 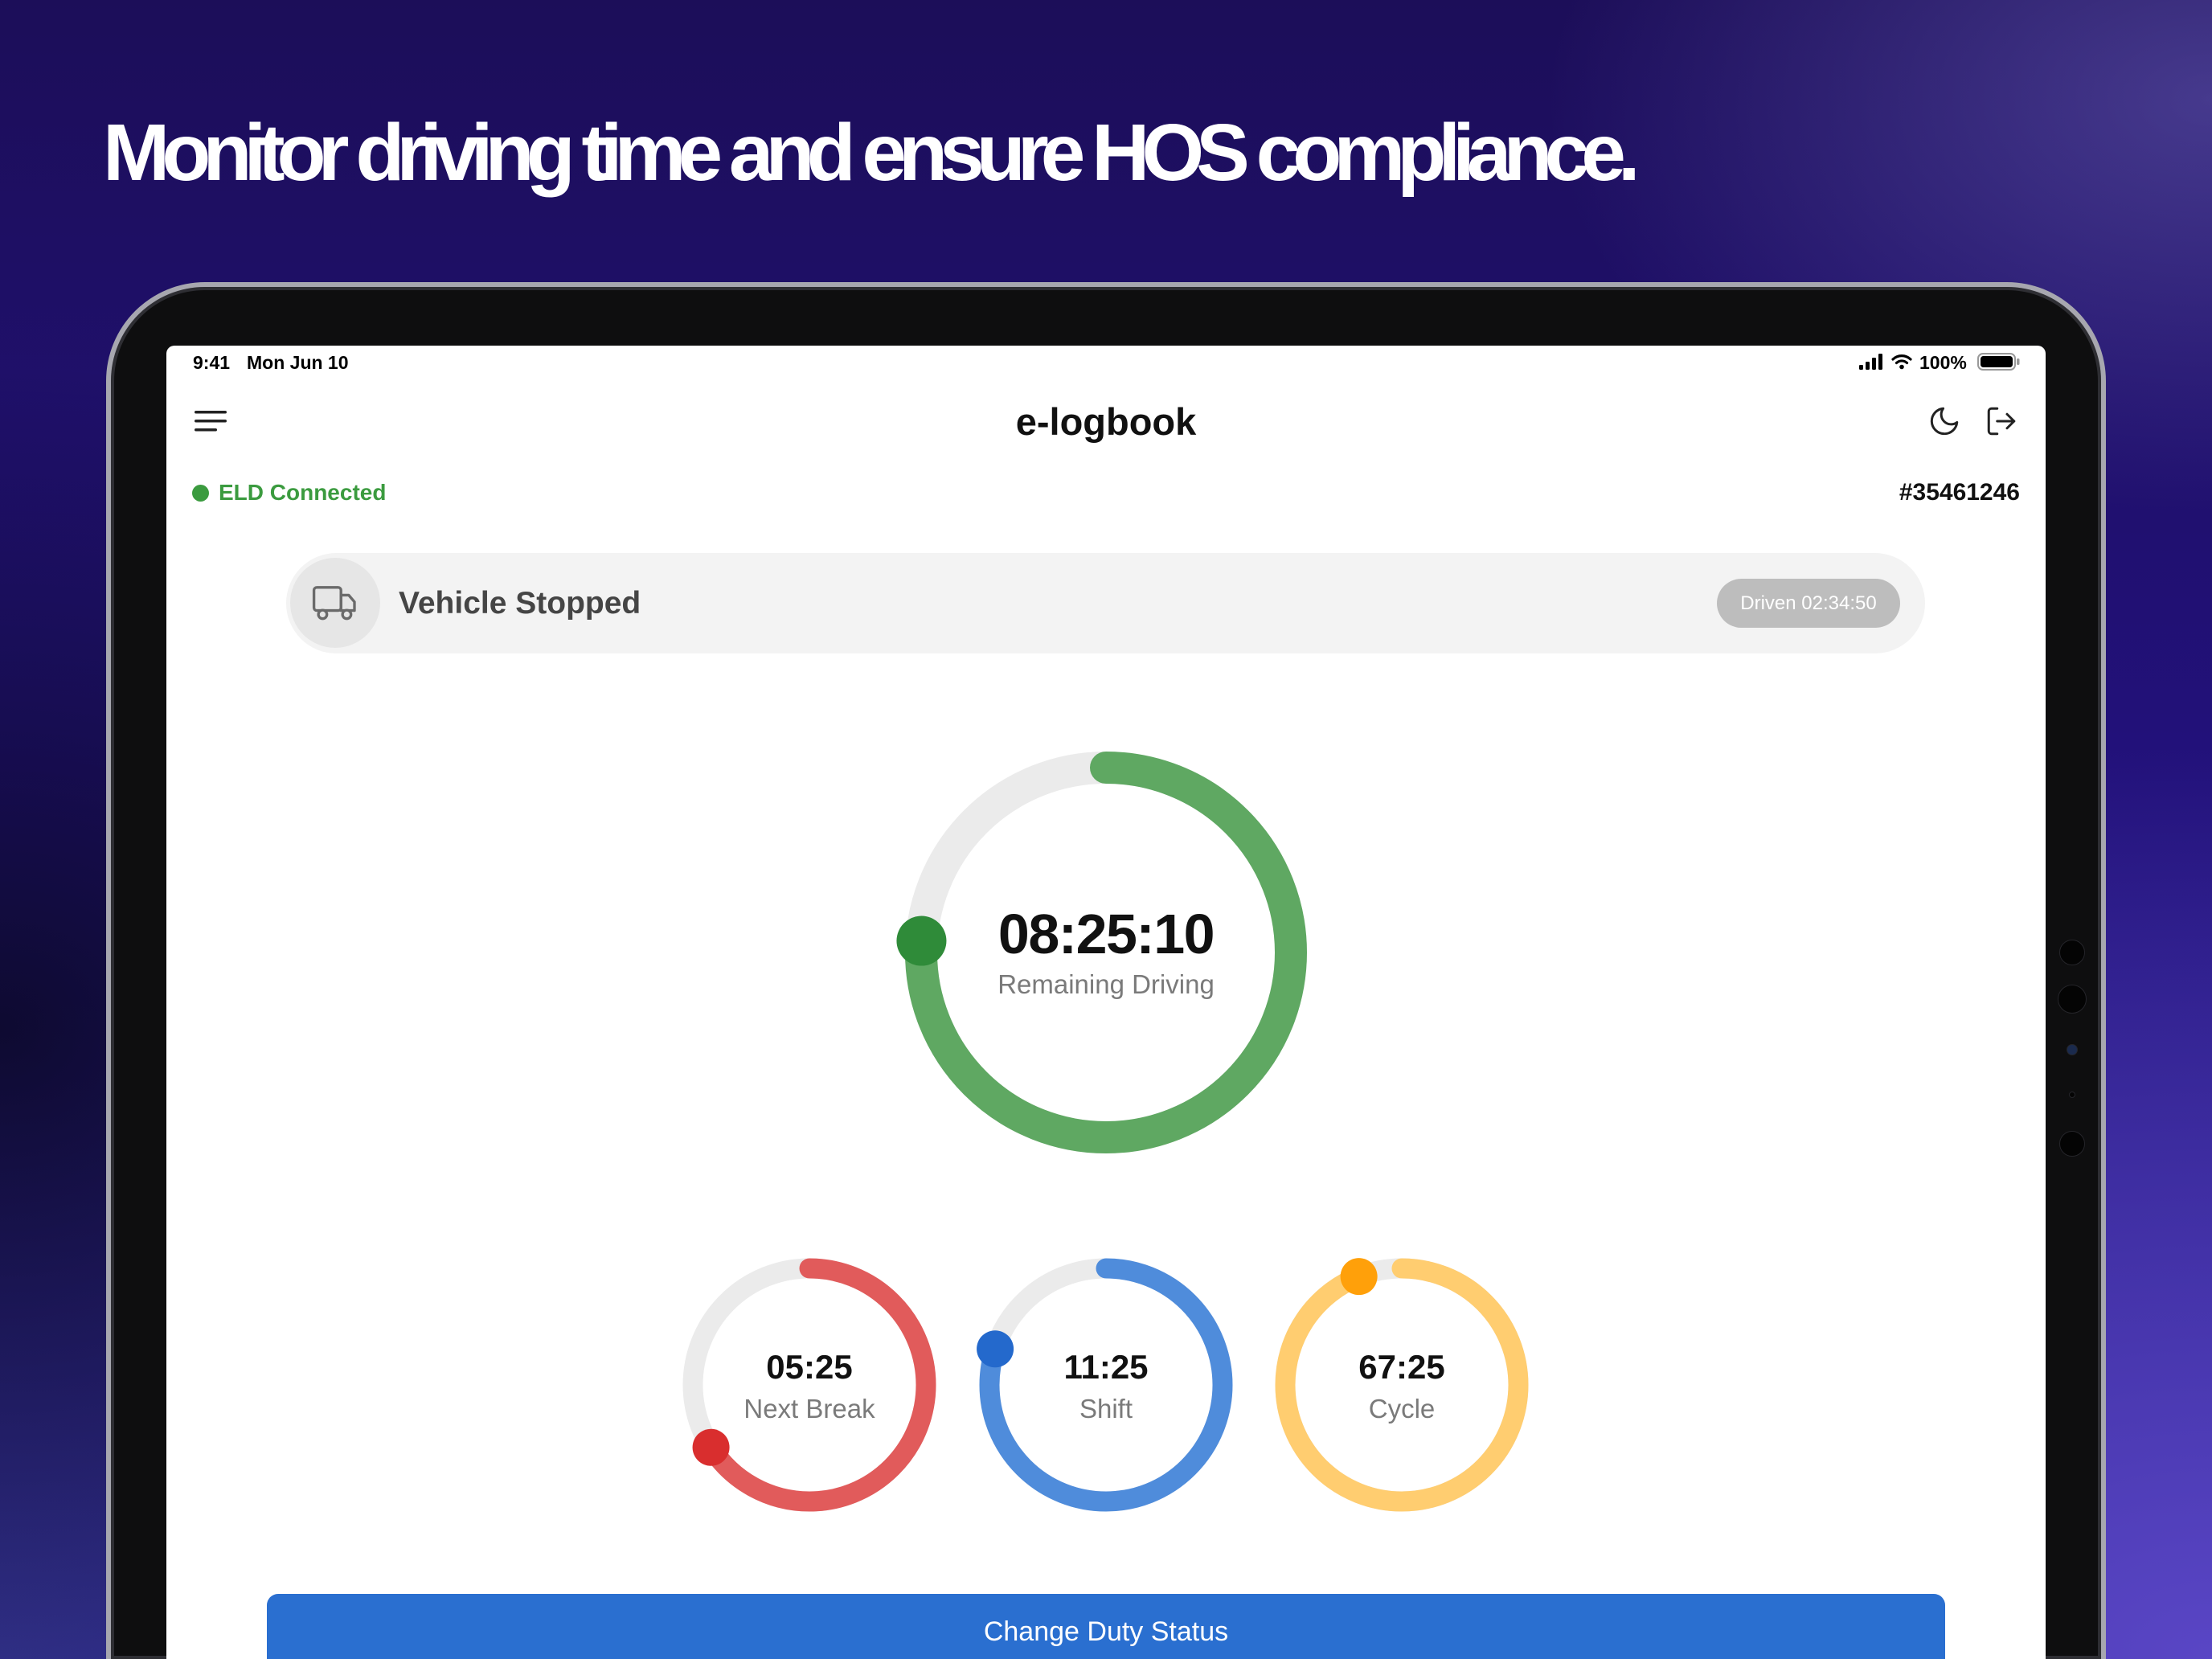 What do you see at coordinates (2072, 1049) in the screenshot?
I see `bezel-lens-dot` at bounding box center [2072, 1049].